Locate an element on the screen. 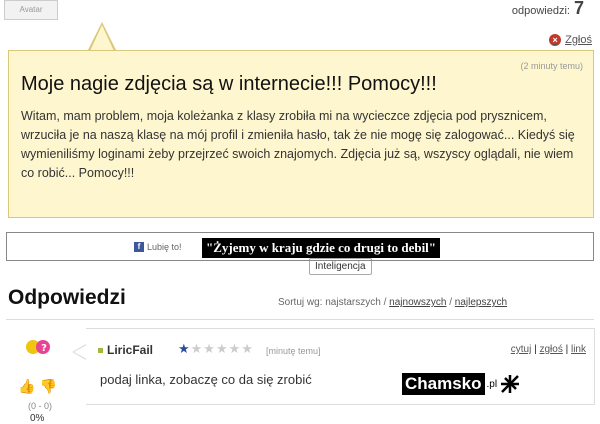 This screenshot has width=600, height=424. answers-count-value: 7 is located at coordinates (578, 9).